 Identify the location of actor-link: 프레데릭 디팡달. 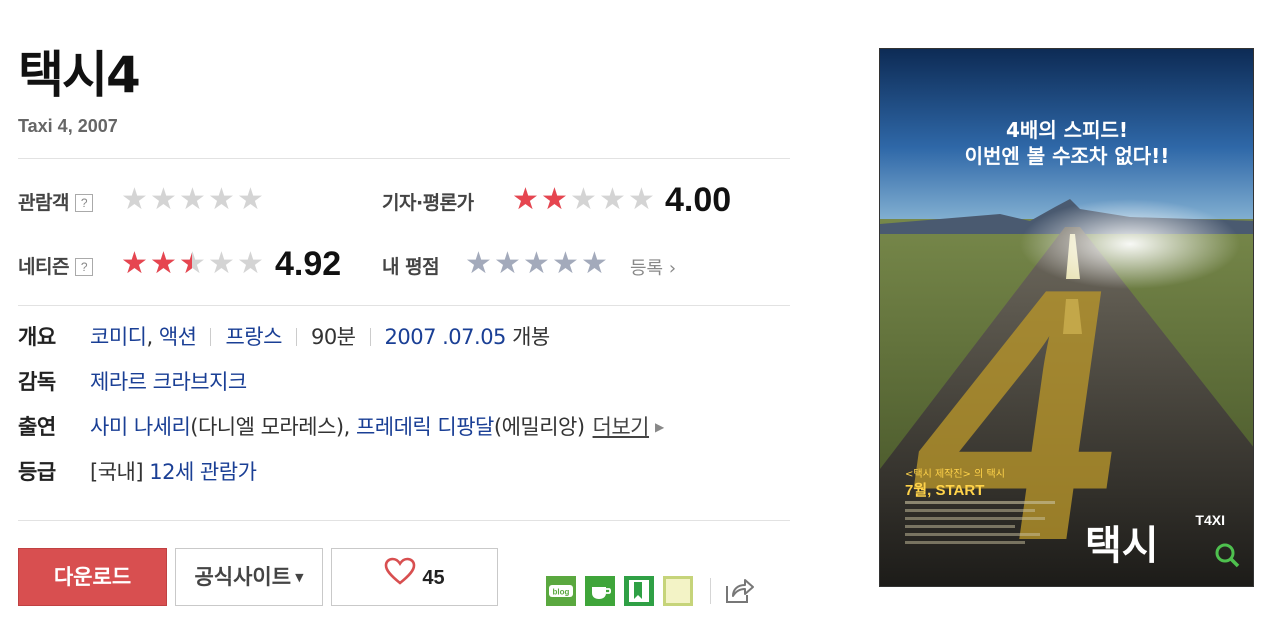
(425, 427).